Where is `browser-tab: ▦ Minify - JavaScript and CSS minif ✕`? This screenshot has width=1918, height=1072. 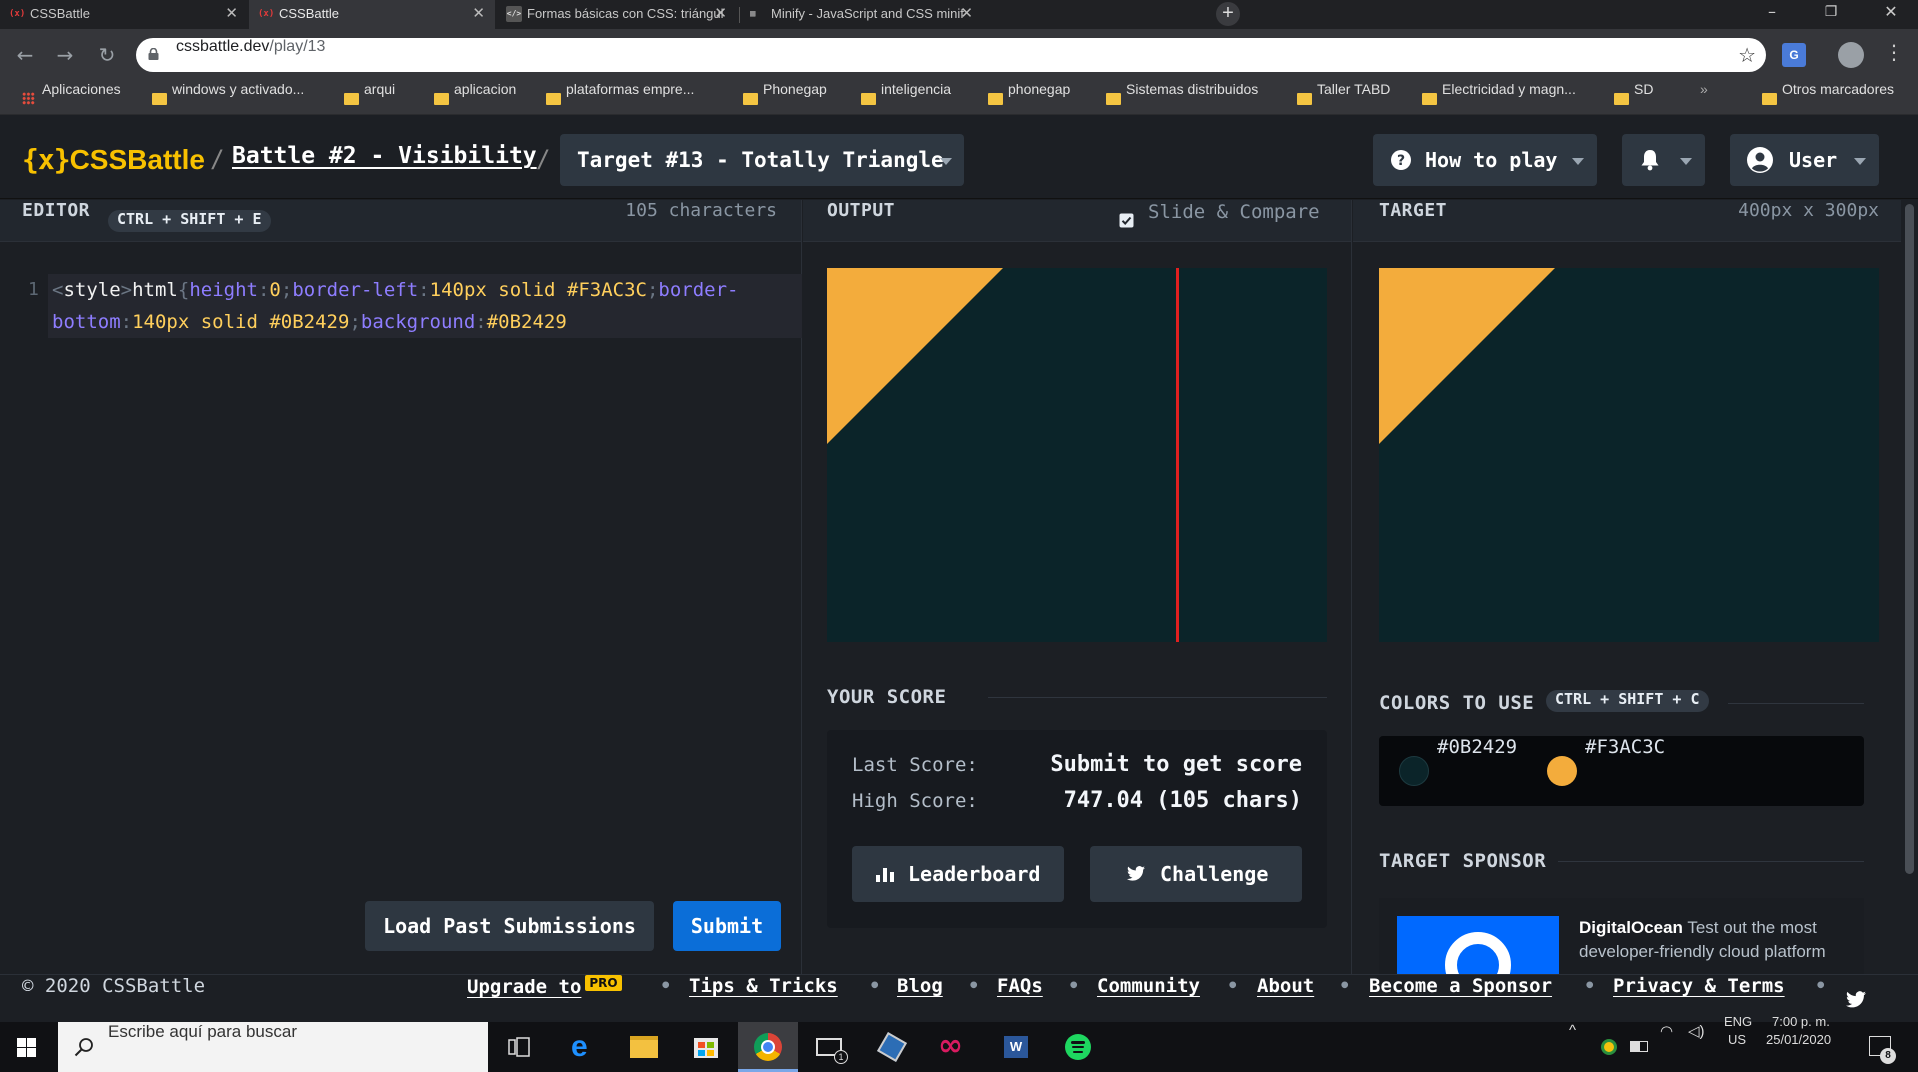 browser-tab: ▦ Minify - JavaScript and CSS minif ✕ is located at coordinates (862, 14).